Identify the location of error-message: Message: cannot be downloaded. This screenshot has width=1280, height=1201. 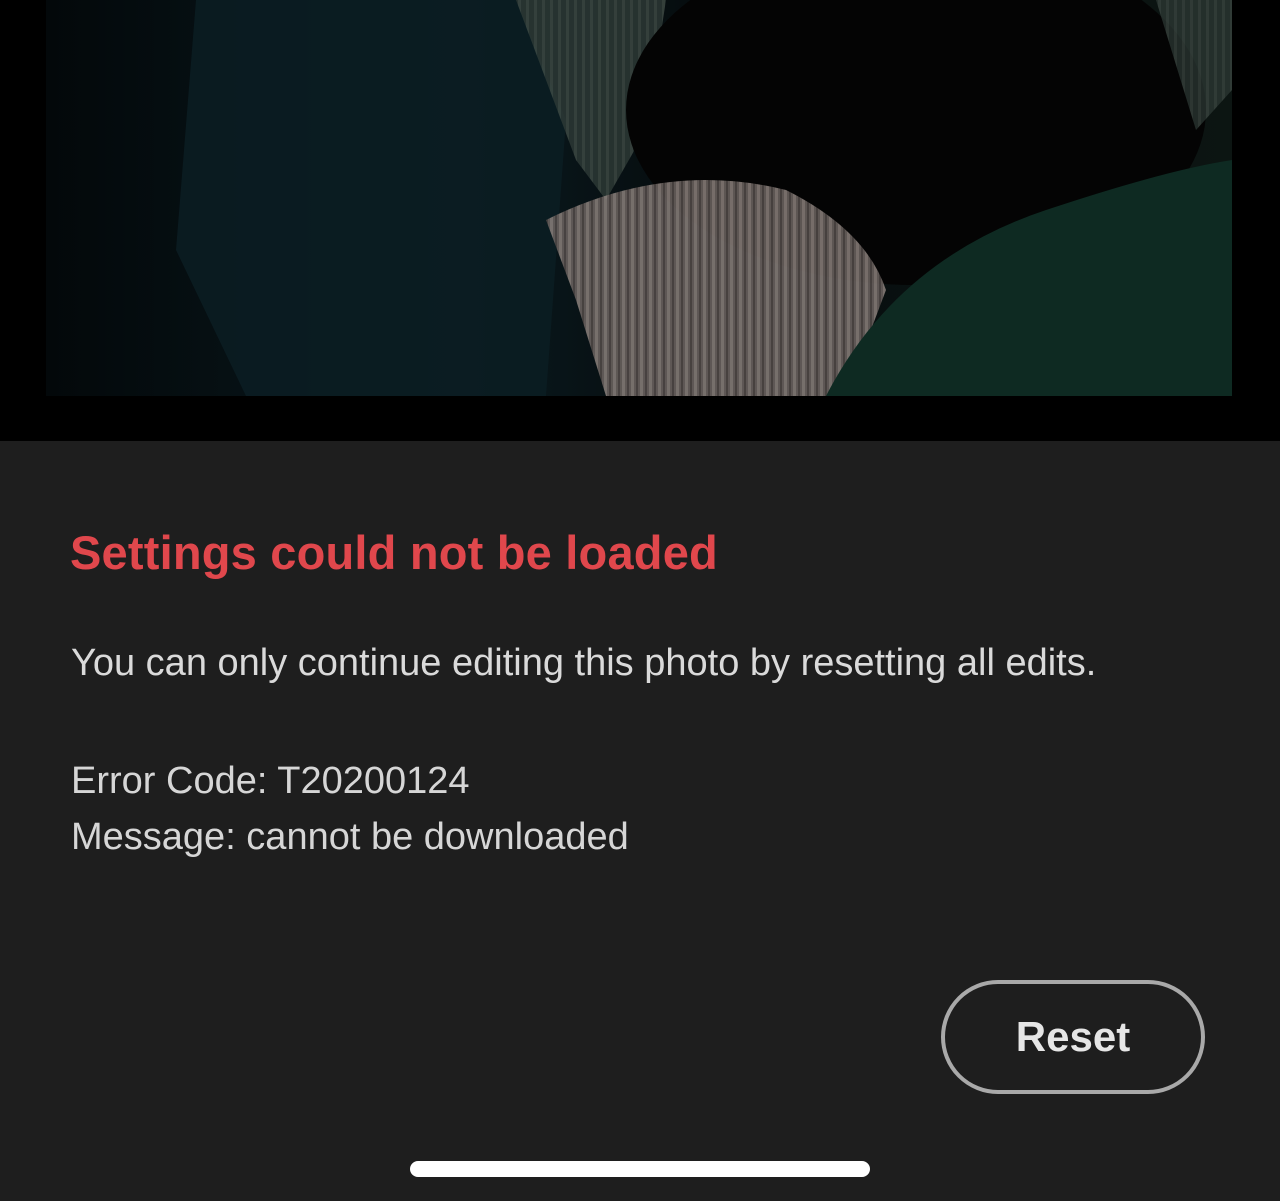
(350, 837).